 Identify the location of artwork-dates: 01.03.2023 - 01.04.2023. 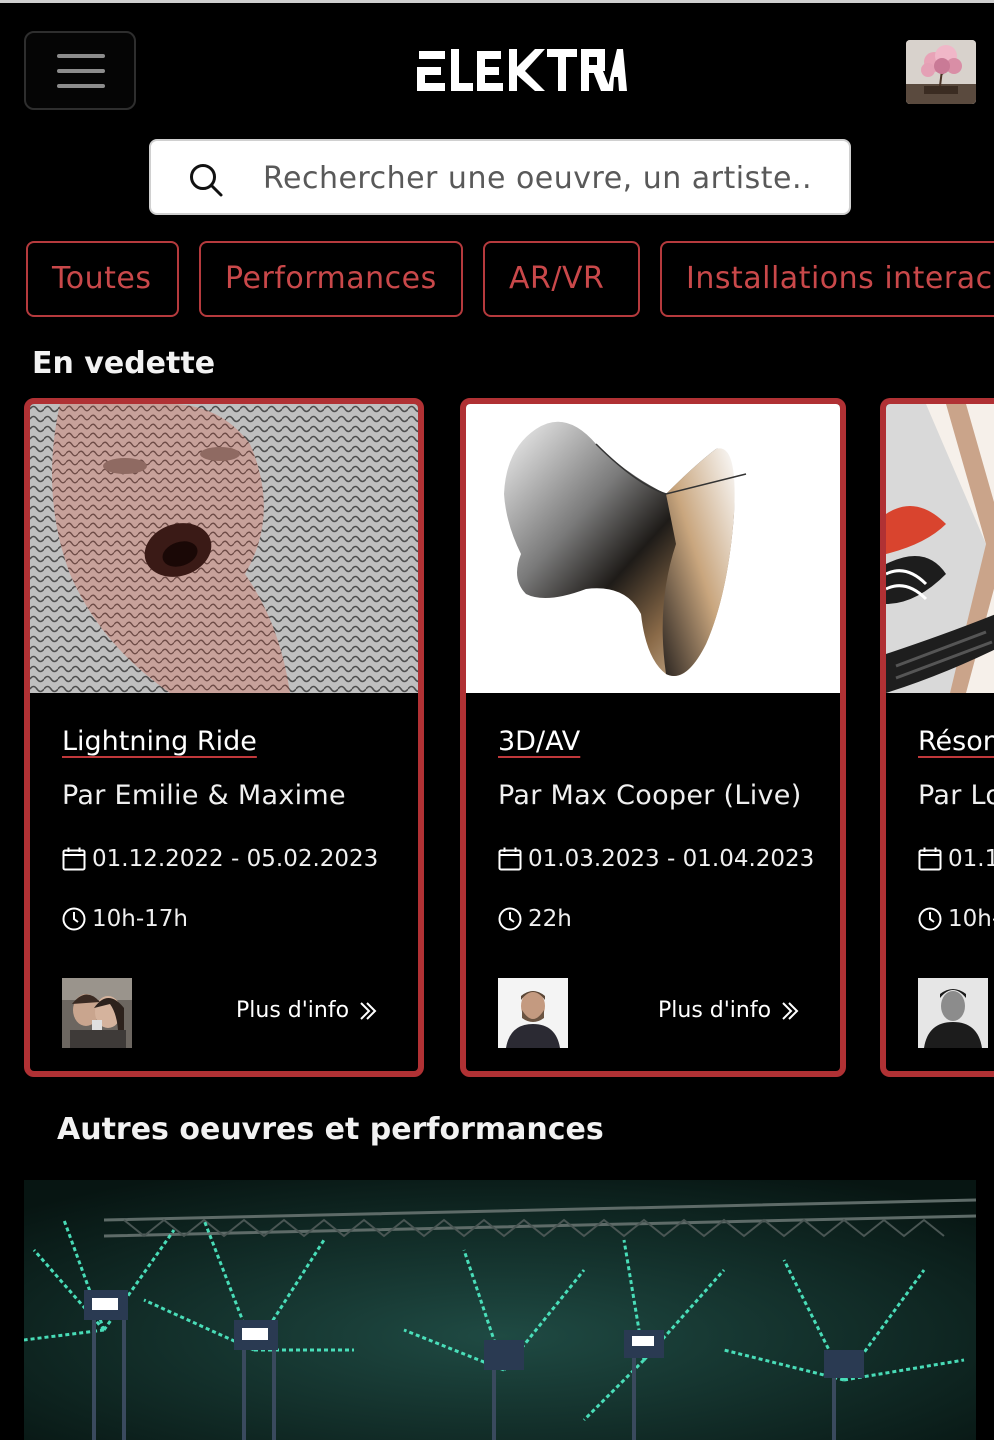
(656, 859).